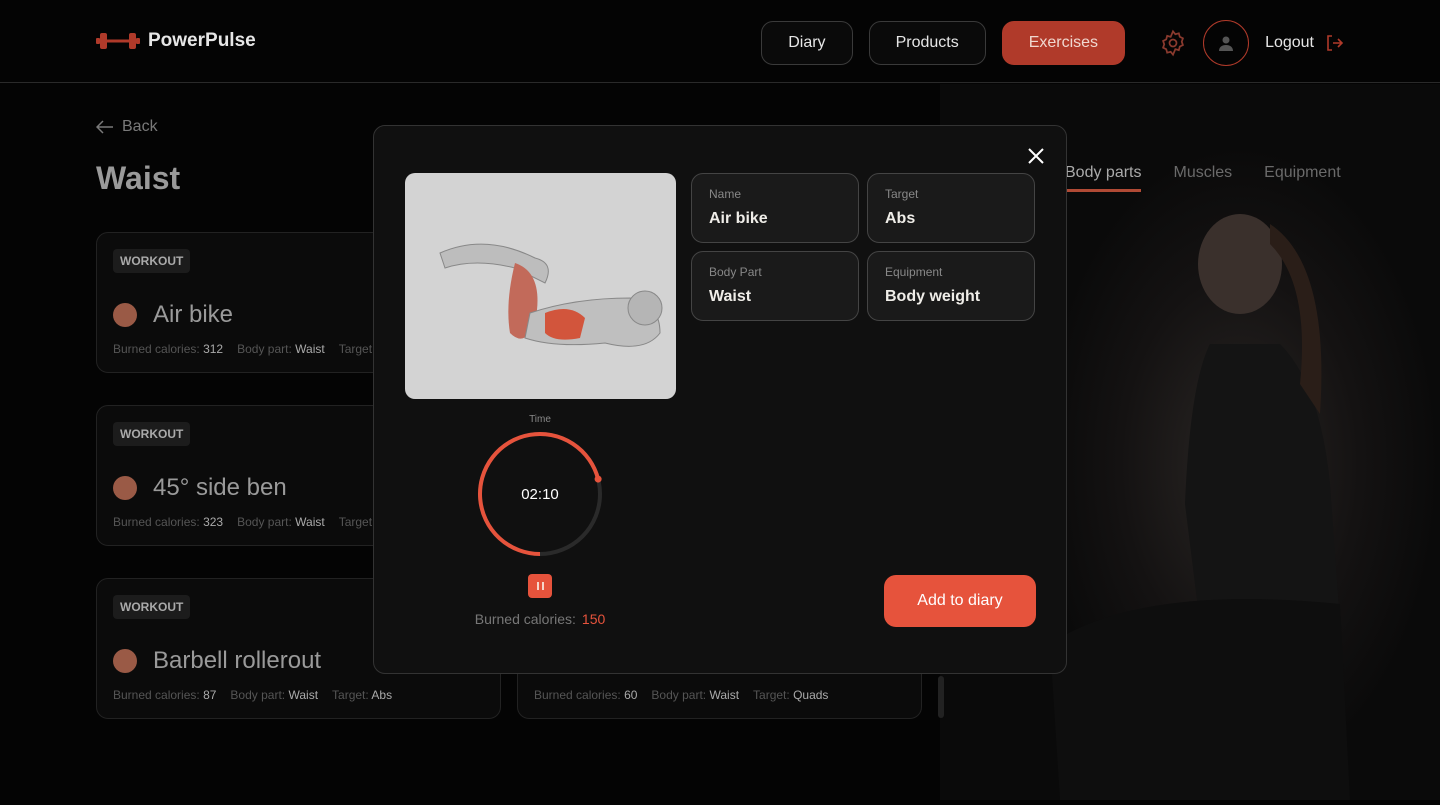 This screenshot has height=805, width=1440. I want to click on nav-products: Products, so click(927, 43).